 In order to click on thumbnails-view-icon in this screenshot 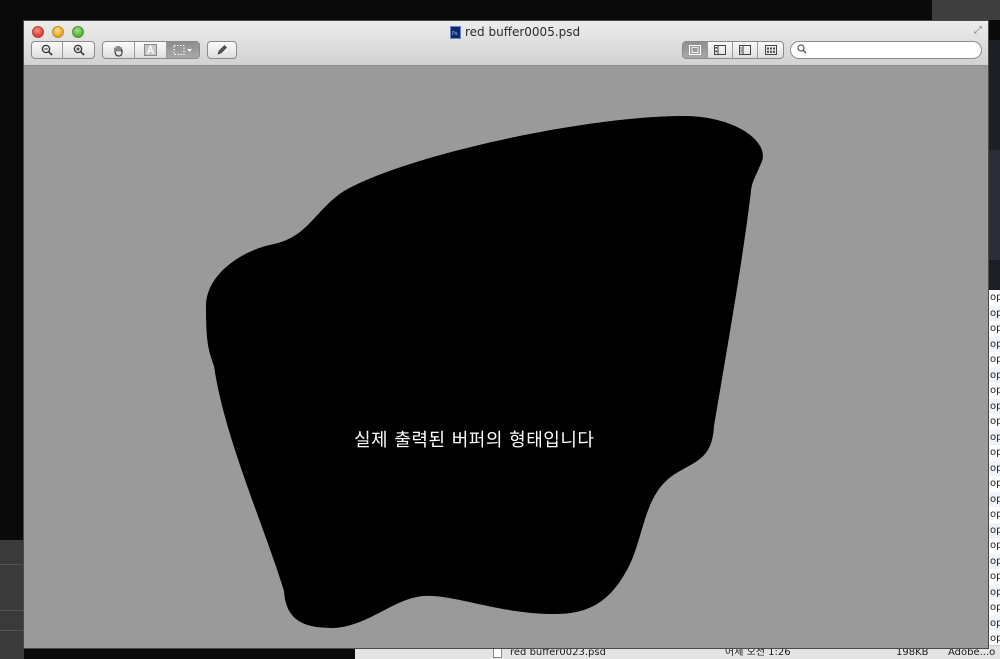, I will do `click(720, 50)`.